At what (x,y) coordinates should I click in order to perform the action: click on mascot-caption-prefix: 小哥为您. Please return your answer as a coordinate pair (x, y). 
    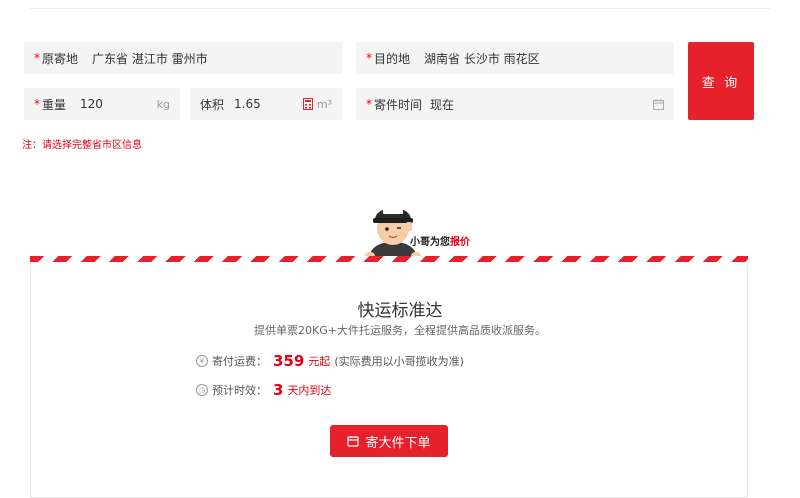
    Looking at the image, I should click on (430, 242).